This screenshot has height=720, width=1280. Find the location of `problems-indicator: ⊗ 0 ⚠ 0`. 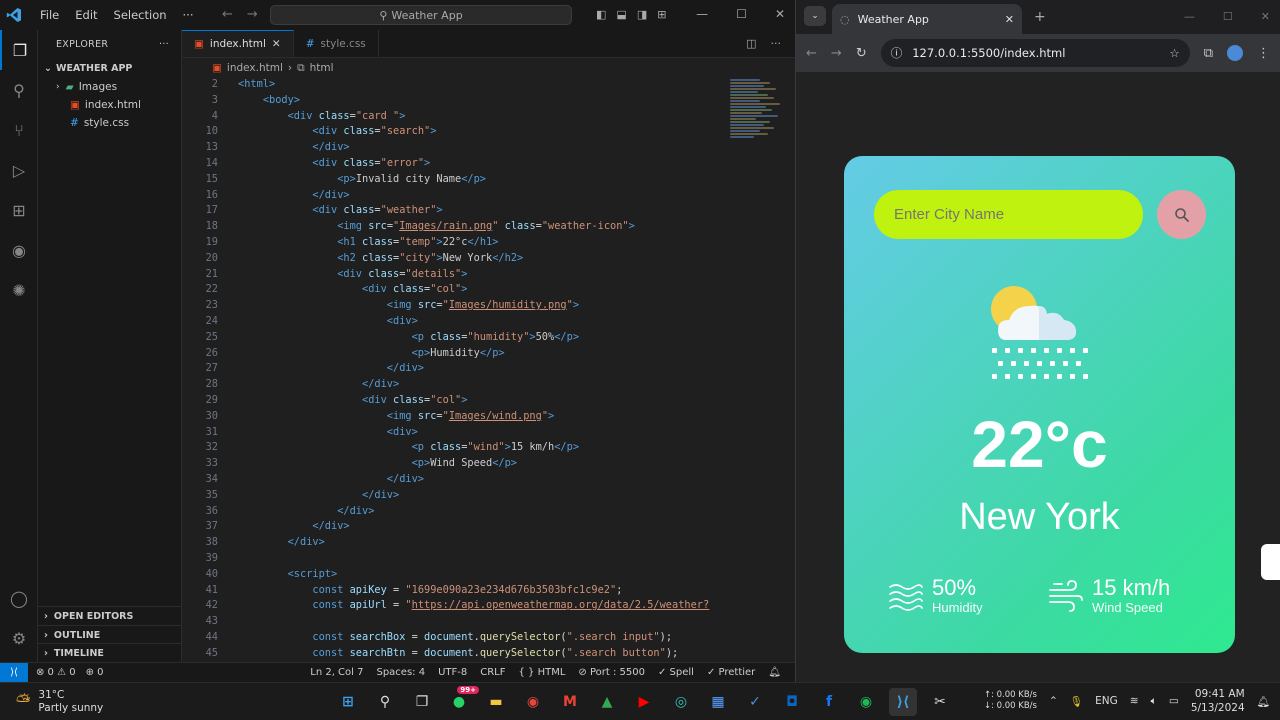

problems-indicator: ⊗ 0 ⚠ 0 is located at coordinates (56, 672).